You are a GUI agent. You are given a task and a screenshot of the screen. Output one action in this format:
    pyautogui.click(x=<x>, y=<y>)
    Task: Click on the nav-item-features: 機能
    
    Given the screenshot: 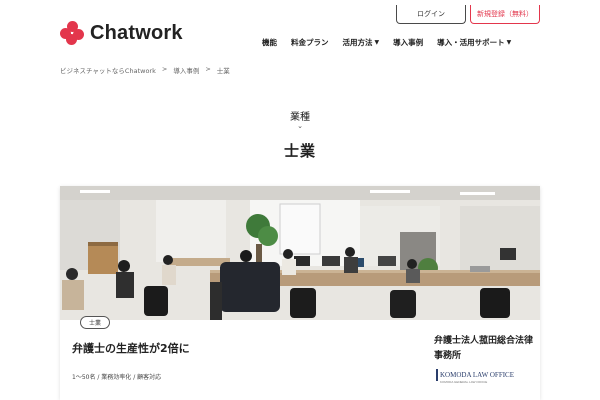 What is the action you would take?
    pyautogui.click(x=269, y=42)
    